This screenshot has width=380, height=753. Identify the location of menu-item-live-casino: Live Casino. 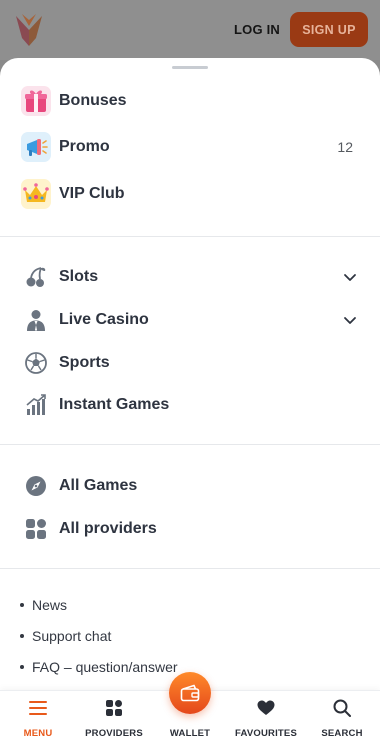
(190, 320).